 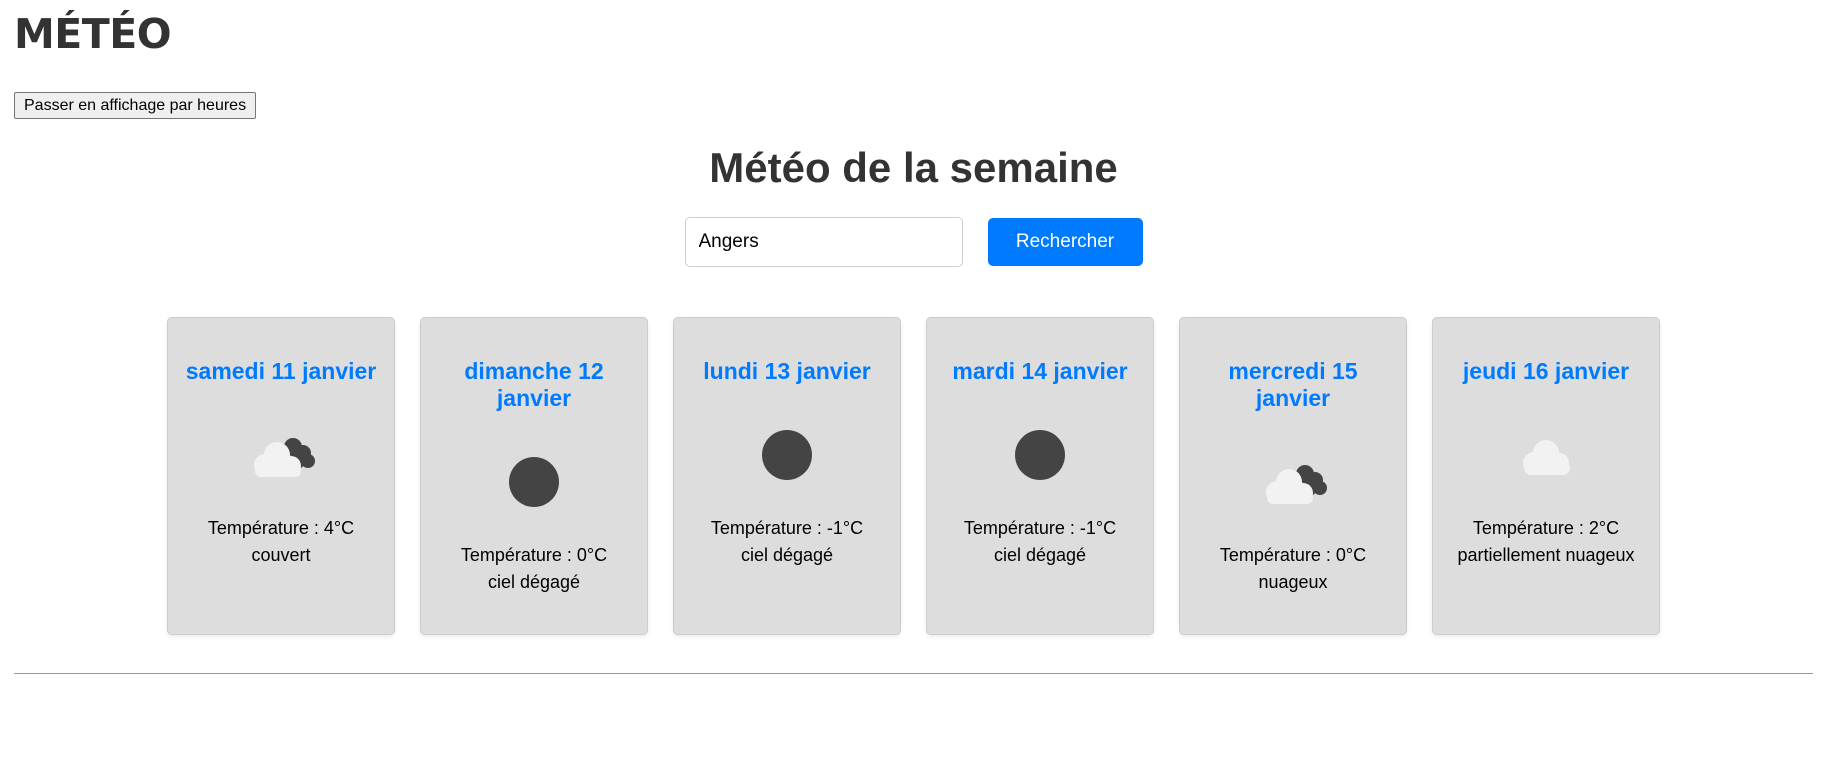 I want to click on forecast-temperature: Température : 2°C, so click(x=1546, y=528).